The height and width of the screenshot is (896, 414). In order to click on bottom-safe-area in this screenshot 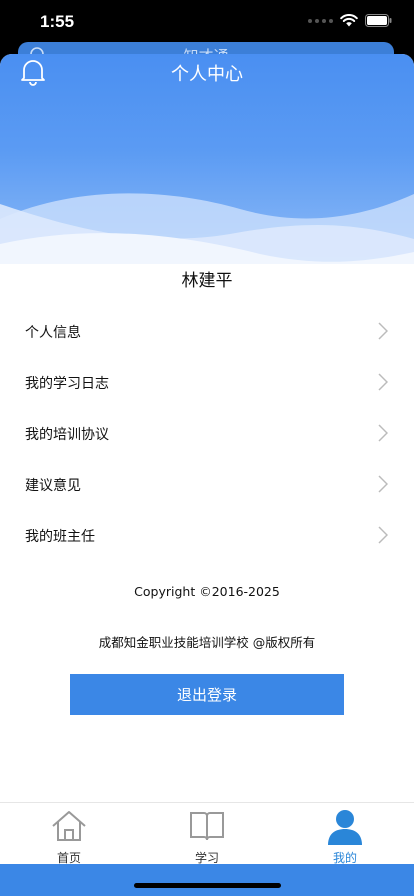, I will do `click(207, 880)`.